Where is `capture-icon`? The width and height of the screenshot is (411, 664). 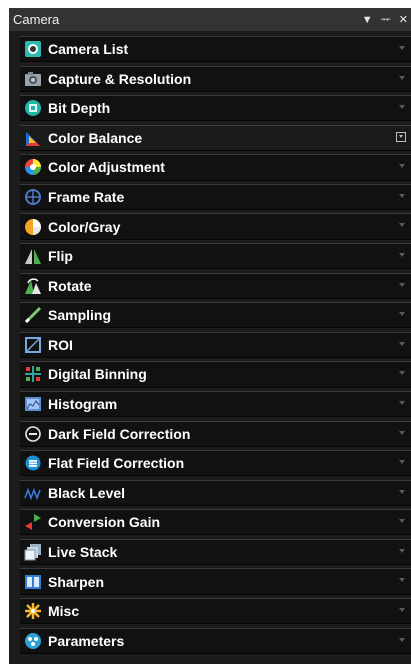 capture-icon is located at coordinates (33, 78).